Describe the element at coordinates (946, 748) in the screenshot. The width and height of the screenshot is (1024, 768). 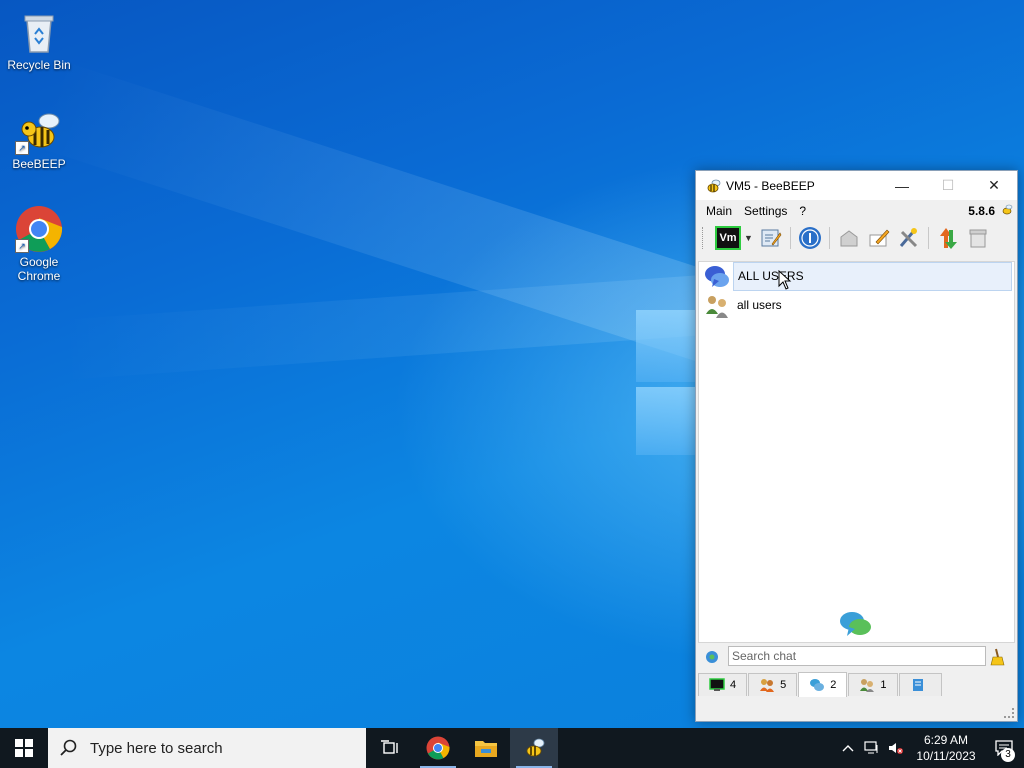
I see `clock: 6:29 AM 10/11/2023` at that location.